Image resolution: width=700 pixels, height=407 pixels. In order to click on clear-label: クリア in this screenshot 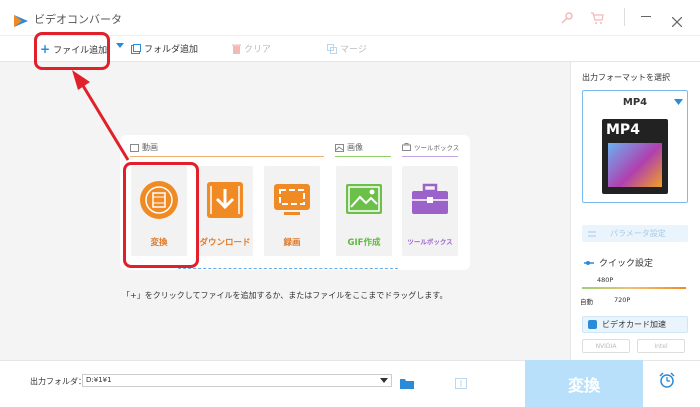, I will do `click(258, 50)`.